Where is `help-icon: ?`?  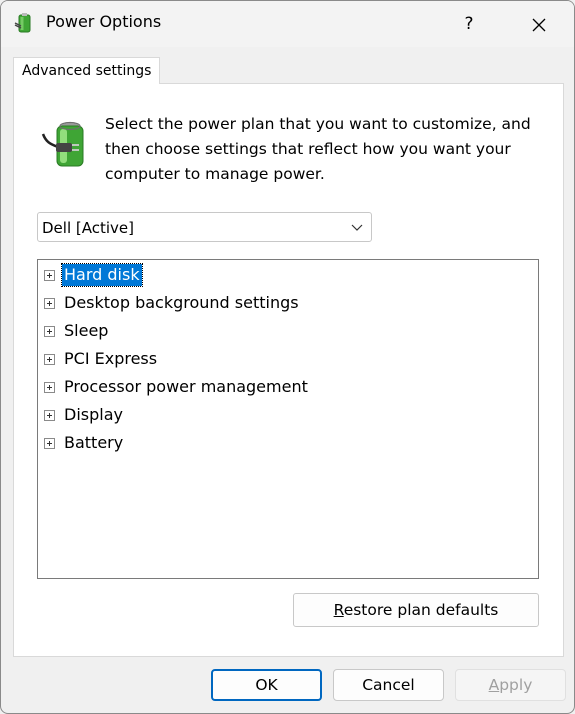 help-icon: ? is located at coordinates (469, 24).